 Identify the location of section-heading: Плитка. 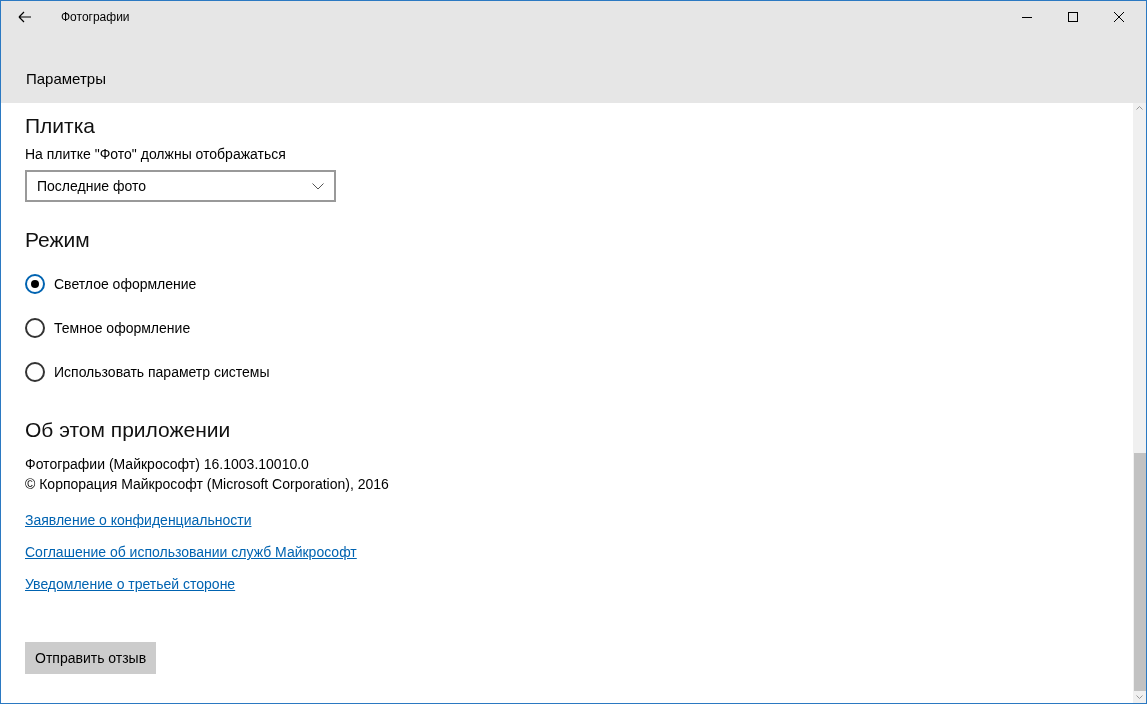
(60, 126).